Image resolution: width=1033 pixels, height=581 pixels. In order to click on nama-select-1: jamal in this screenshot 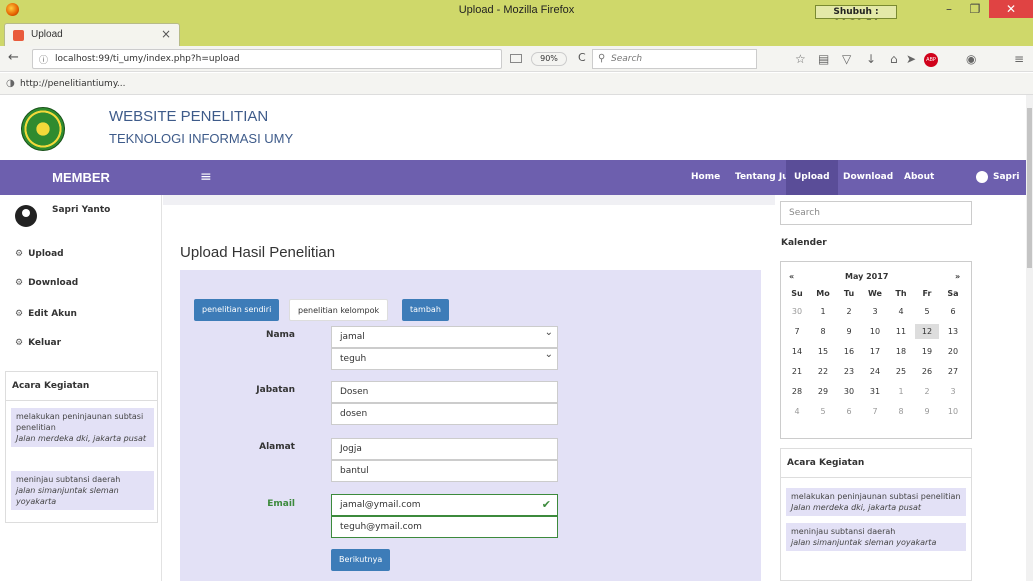, I will do `click(444, 335)`.